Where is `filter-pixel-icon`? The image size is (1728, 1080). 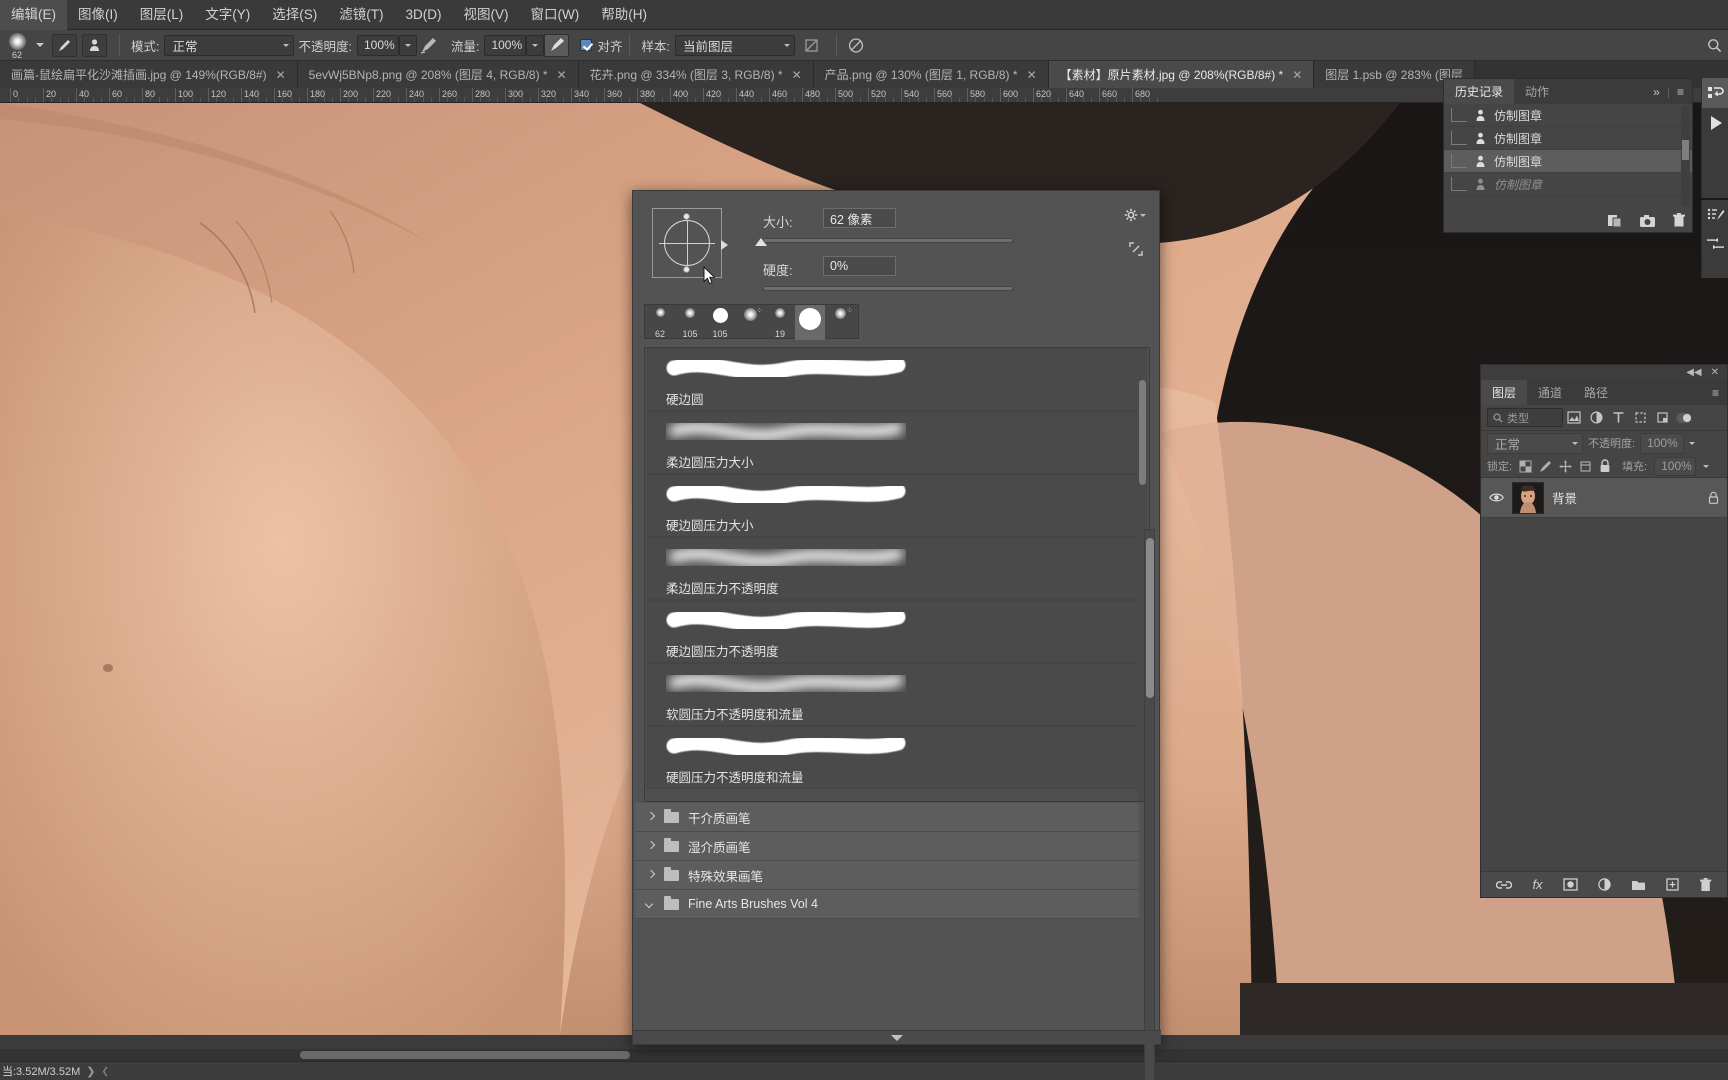
filter-pixel-icon is located at coordinates (1574, 418).